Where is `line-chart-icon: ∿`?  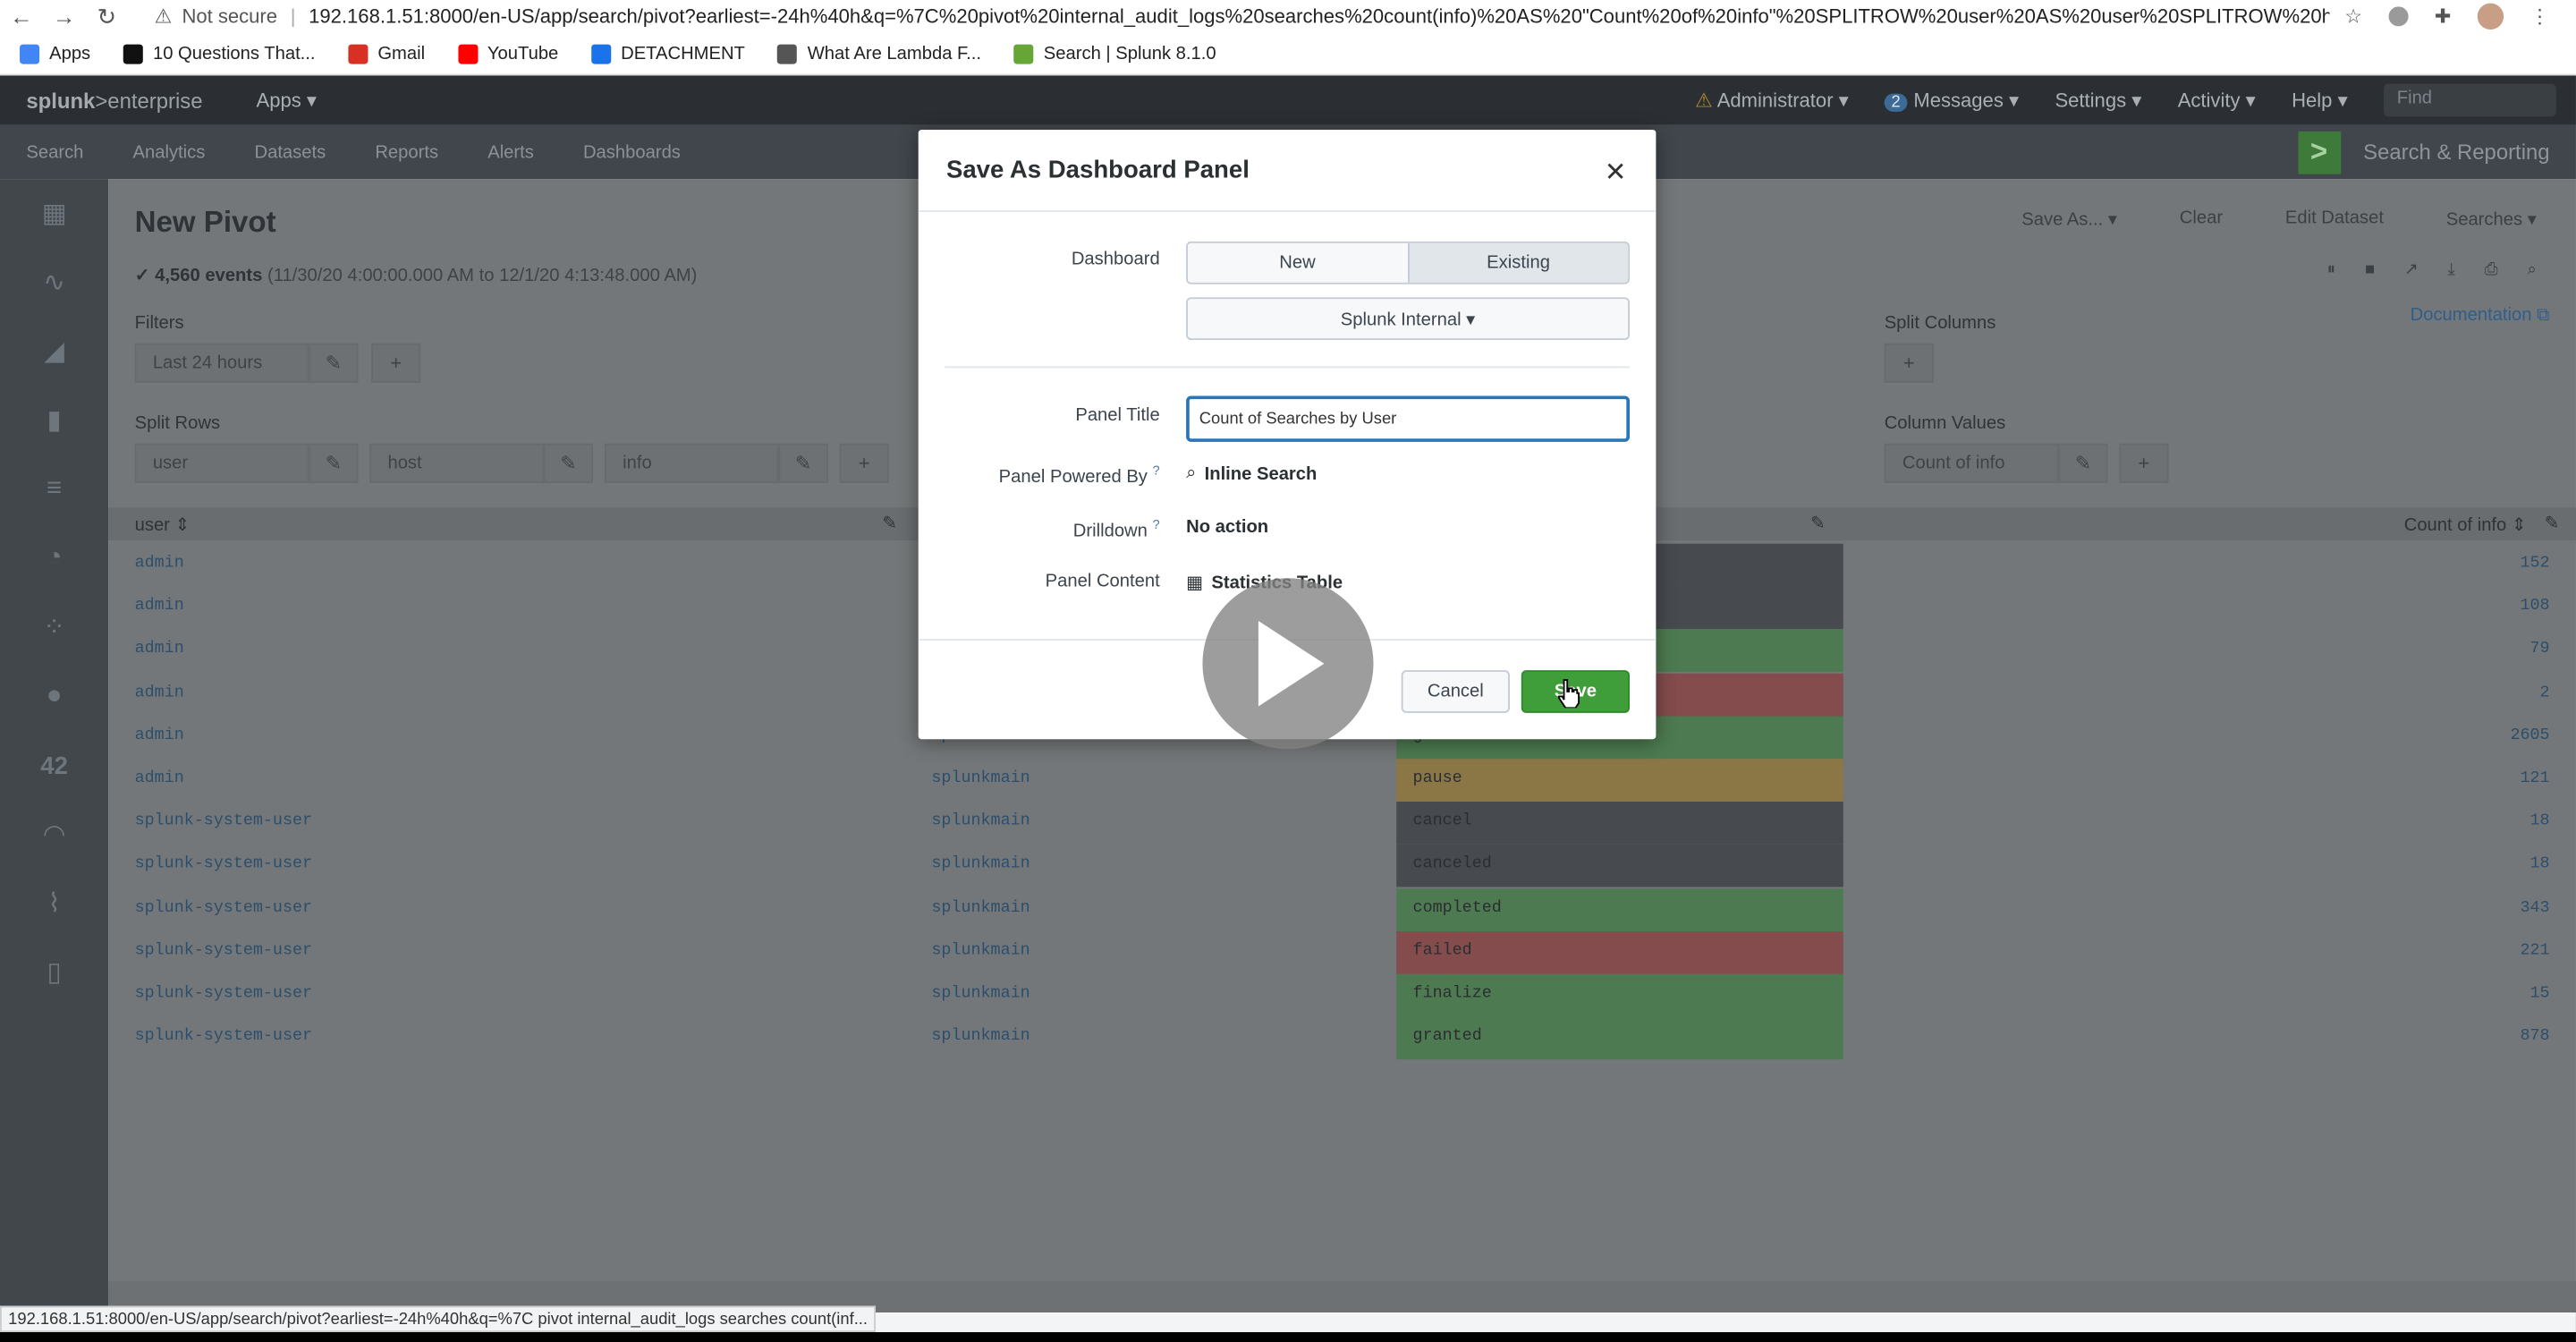
line-chart-icon: ∿ is located at coordinates (54, 283).